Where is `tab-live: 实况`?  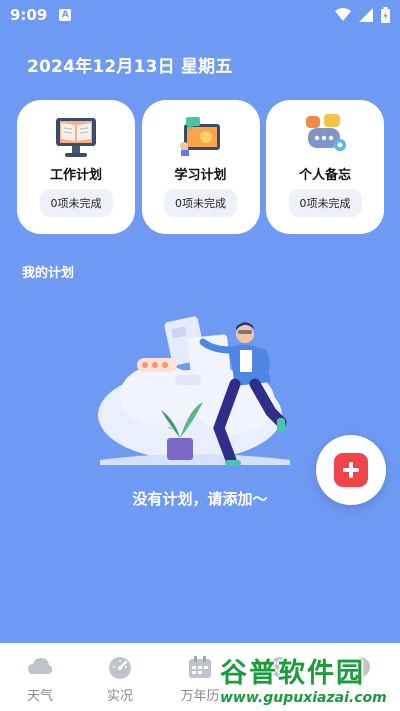 tab-live: 实况 is located at coordinates (120, 673).